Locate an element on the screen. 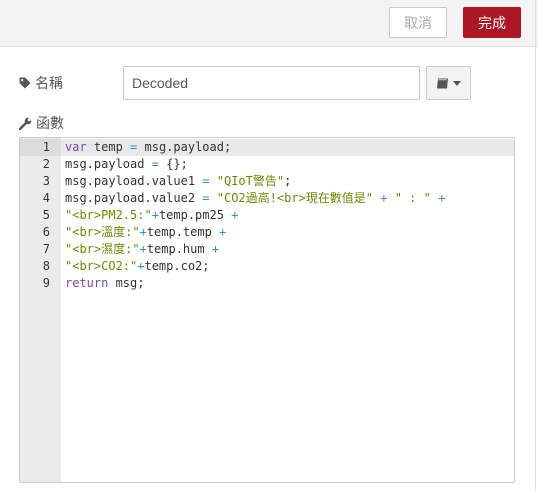  code-token: "QIoT警告" is located at coordinates (250, 181).